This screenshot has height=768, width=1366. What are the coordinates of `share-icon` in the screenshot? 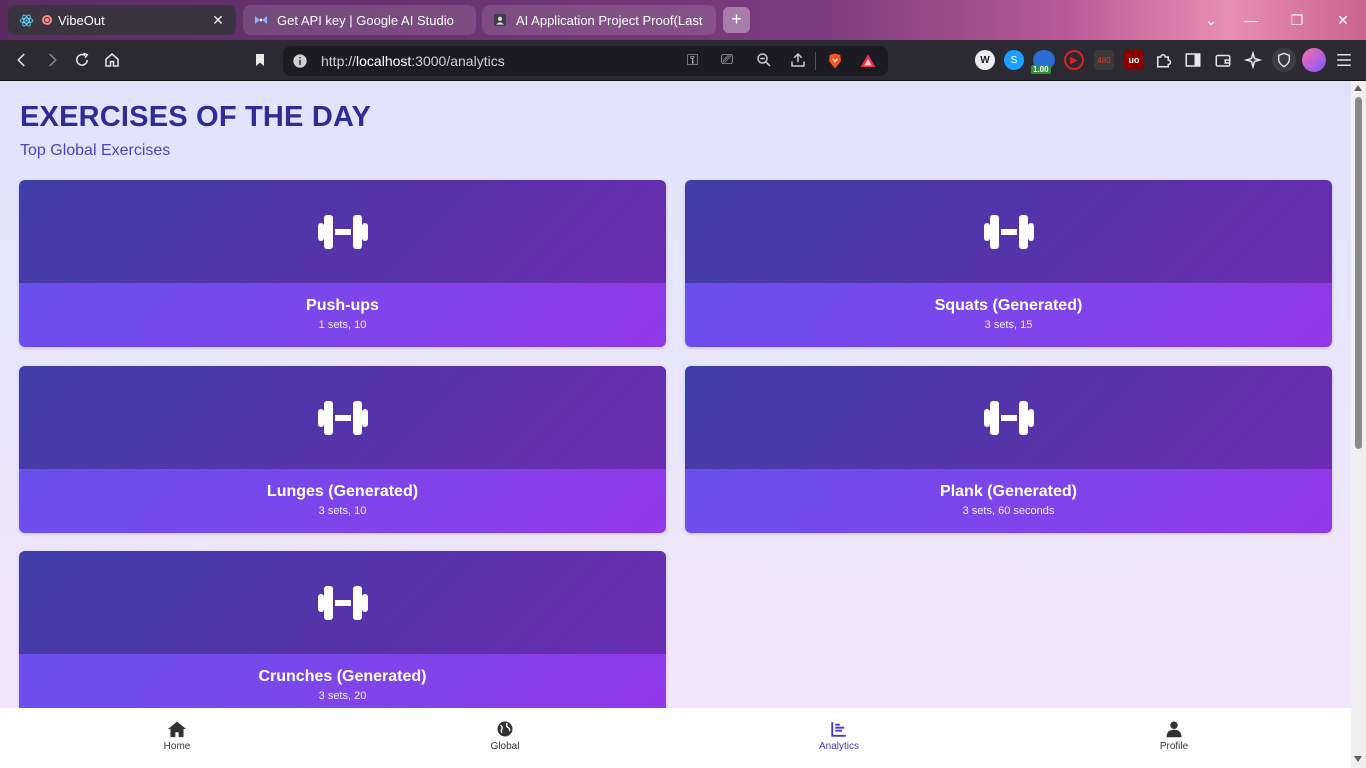 It's located at (798, 62).